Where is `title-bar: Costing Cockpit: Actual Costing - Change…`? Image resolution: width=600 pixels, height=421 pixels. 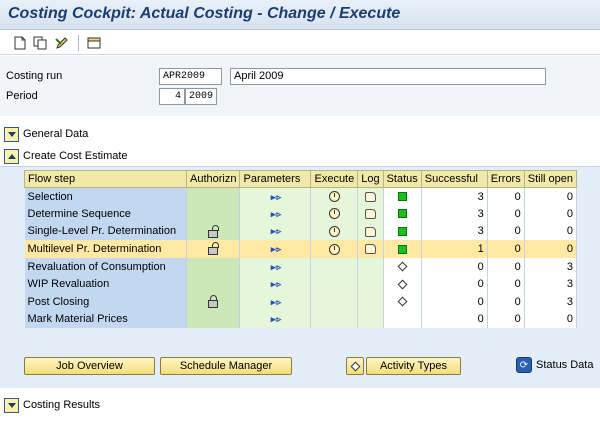 title-bar: Costing Cockpit: Actual Costing - Change… is located at coordinates (300, 15).